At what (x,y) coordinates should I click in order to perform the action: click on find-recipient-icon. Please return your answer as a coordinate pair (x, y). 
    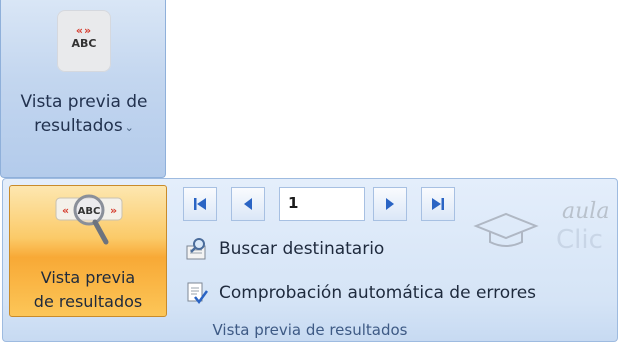
    Looking at the image, I should click on (197, 249).